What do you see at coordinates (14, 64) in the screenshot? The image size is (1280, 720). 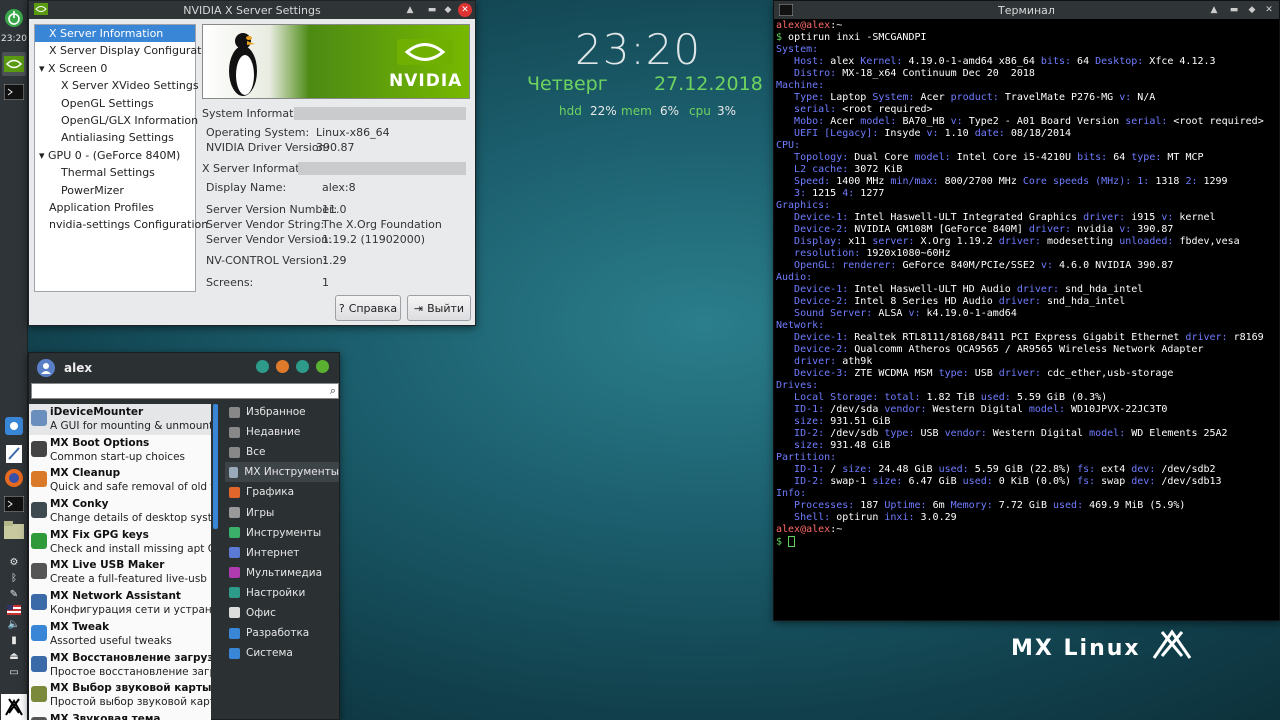 I see `taskbar-nvidia` at bounding box center [14, 64].